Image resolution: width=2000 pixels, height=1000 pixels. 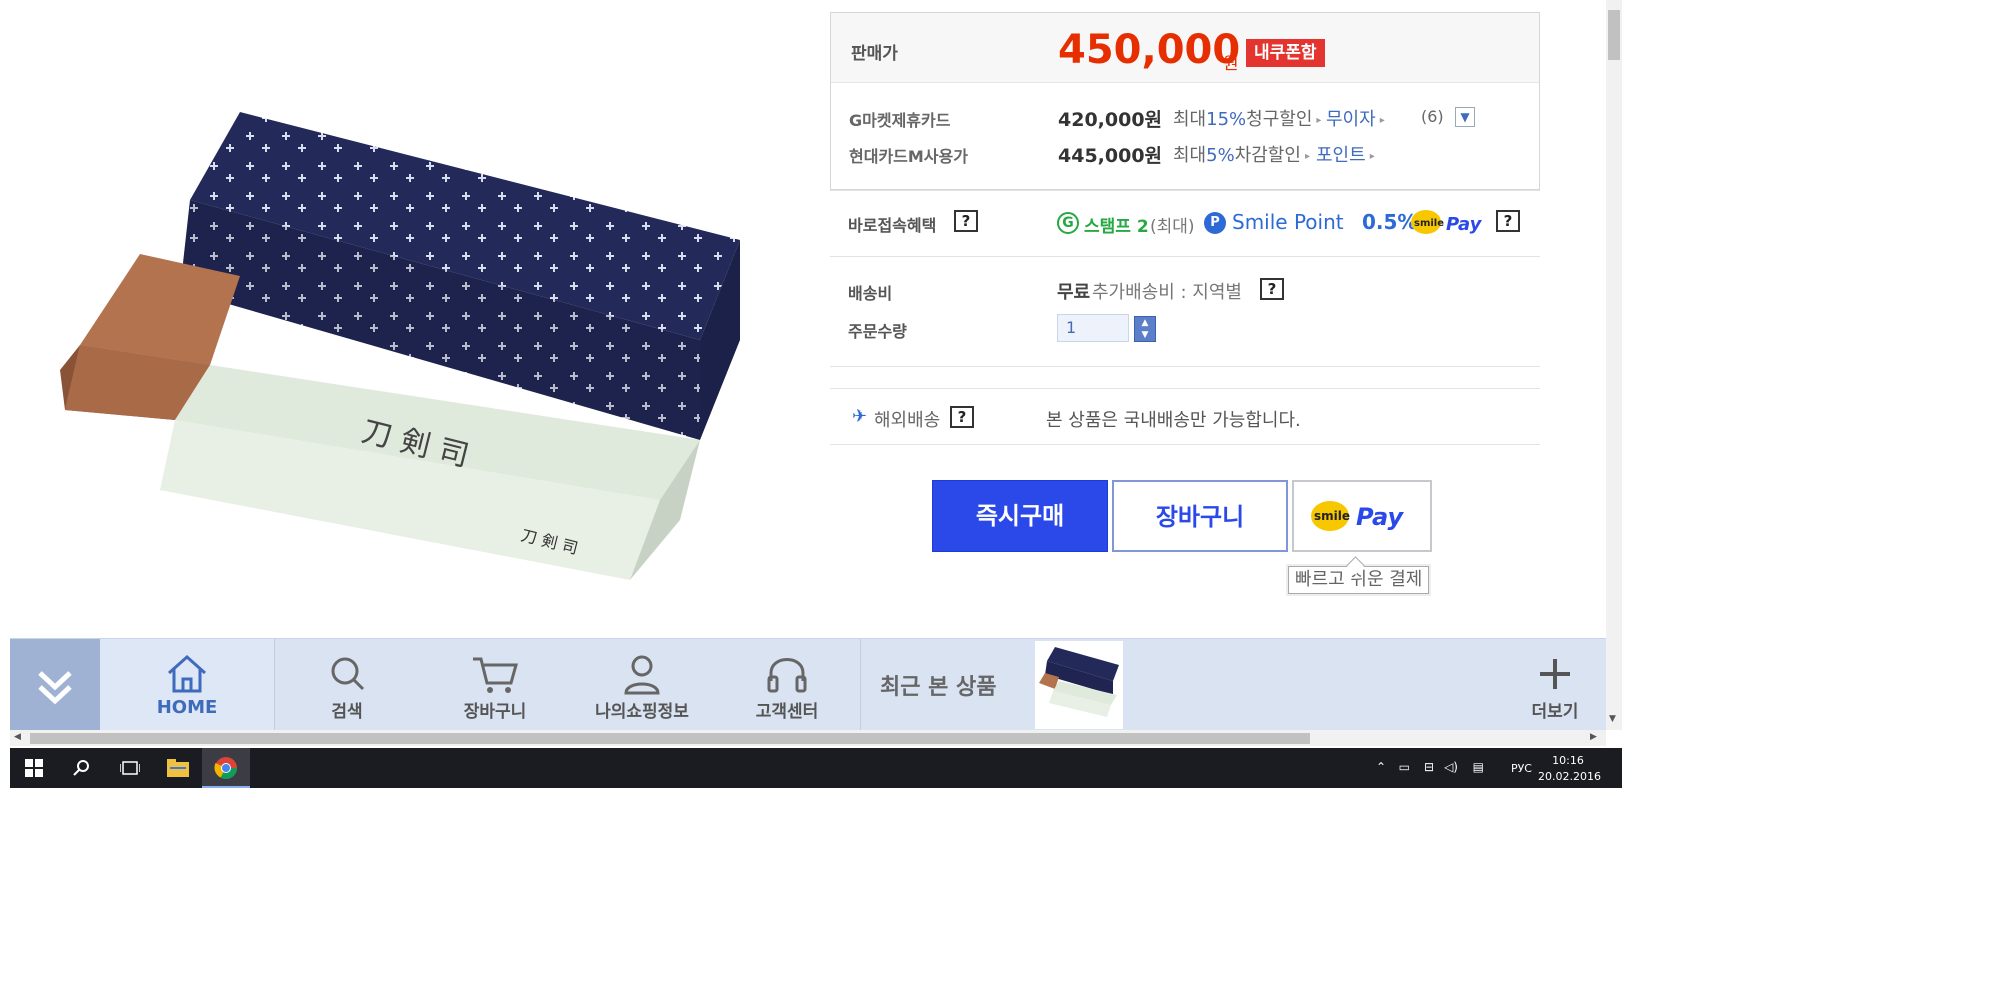 I want to click on clock-time: 10:16, so click(x=1568, y=760).